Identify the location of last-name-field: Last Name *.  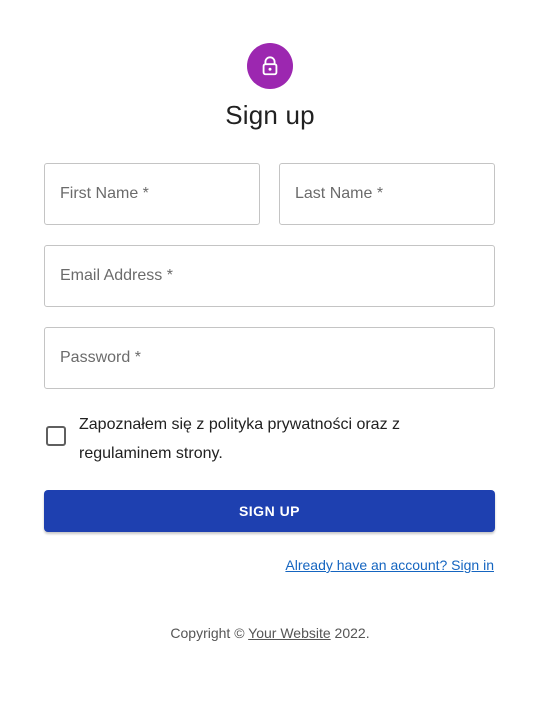
(387, 194).